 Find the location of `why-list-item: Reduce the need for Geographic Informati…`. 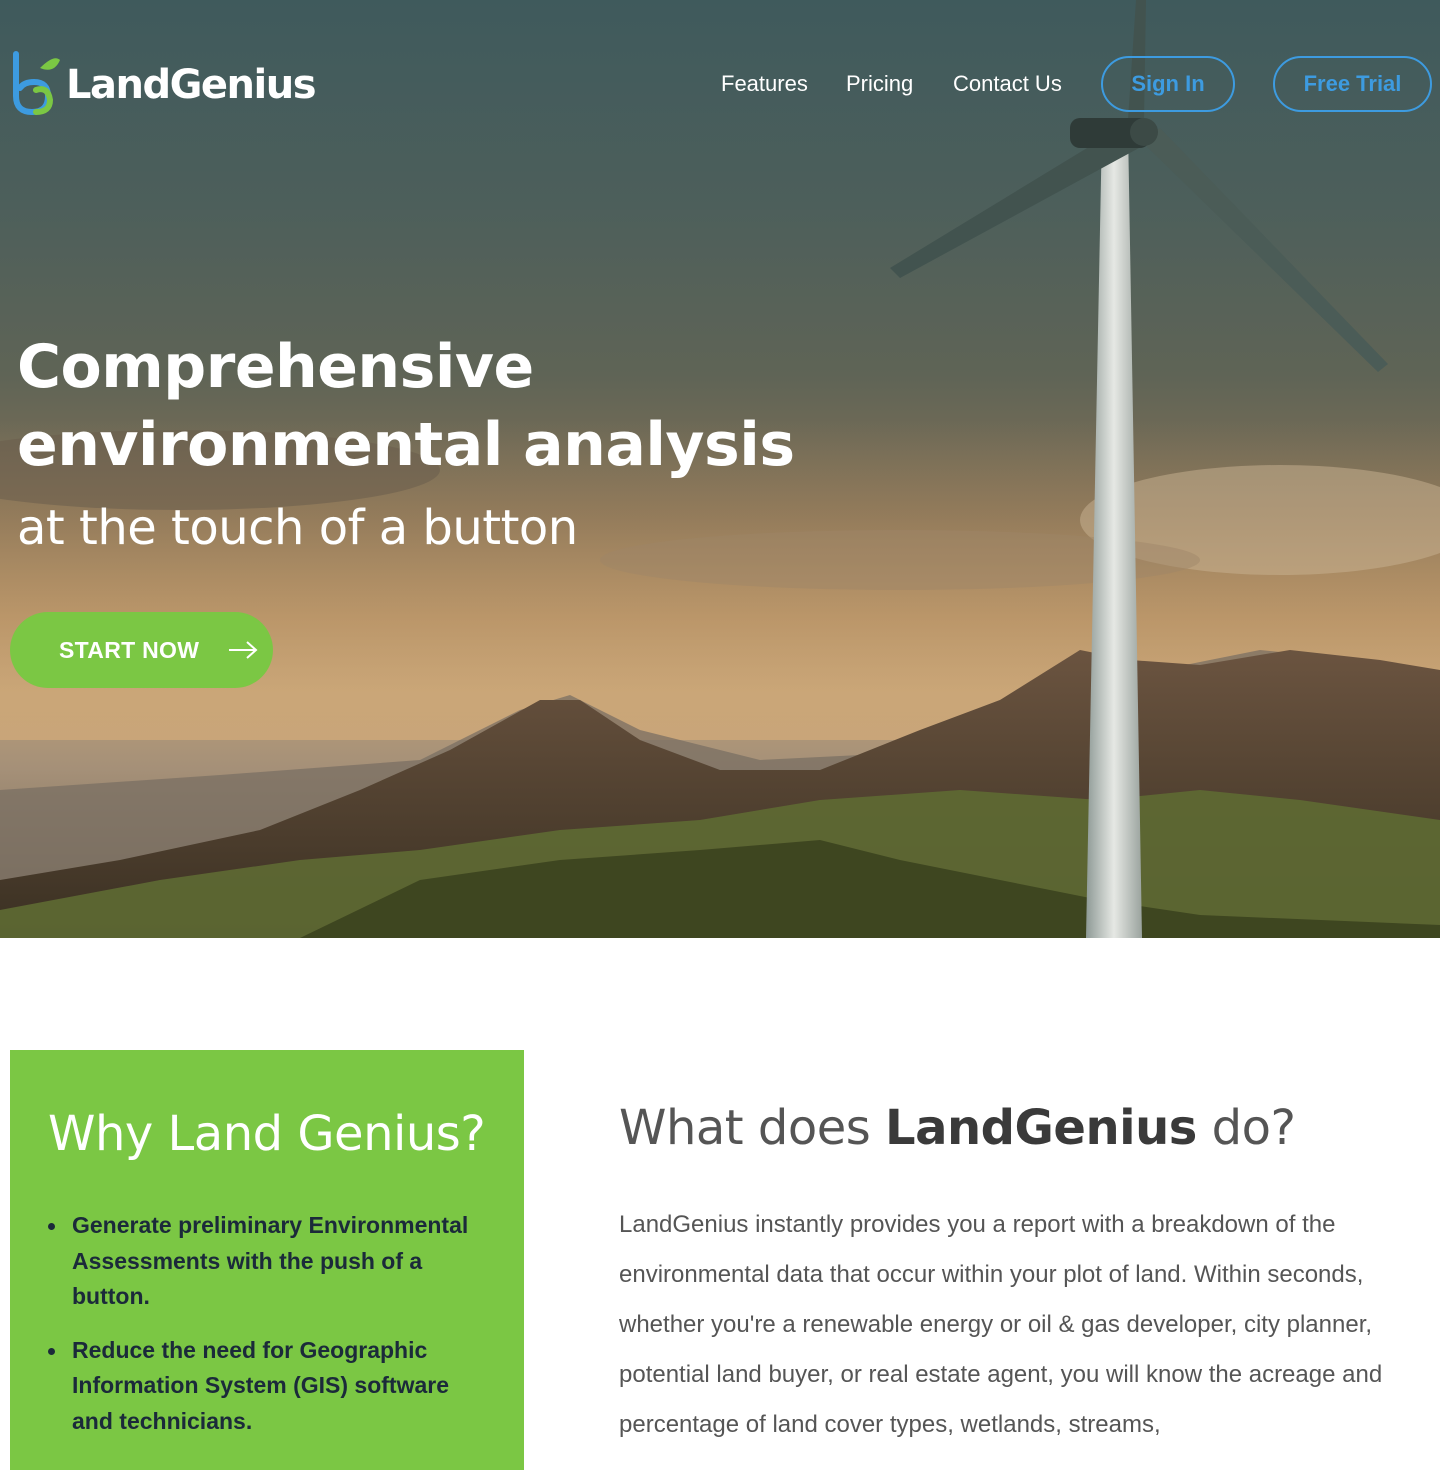

why-list-item: Reduce the need for Geographic Informati… is located at coordinates (268, 1386).